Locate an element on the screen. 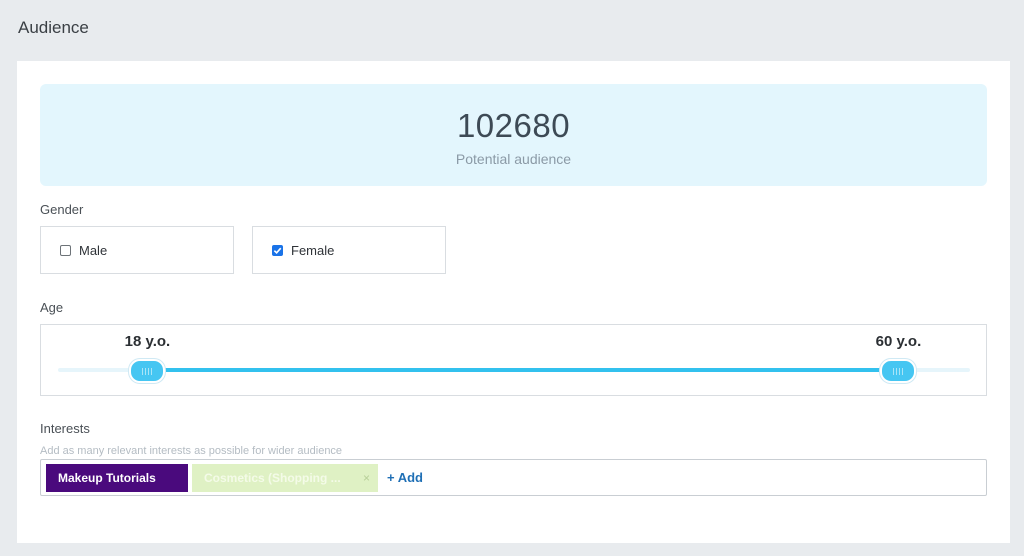  age-range-slider: 18 y.o. 60 y.o. is located at coordinates (513, 360).